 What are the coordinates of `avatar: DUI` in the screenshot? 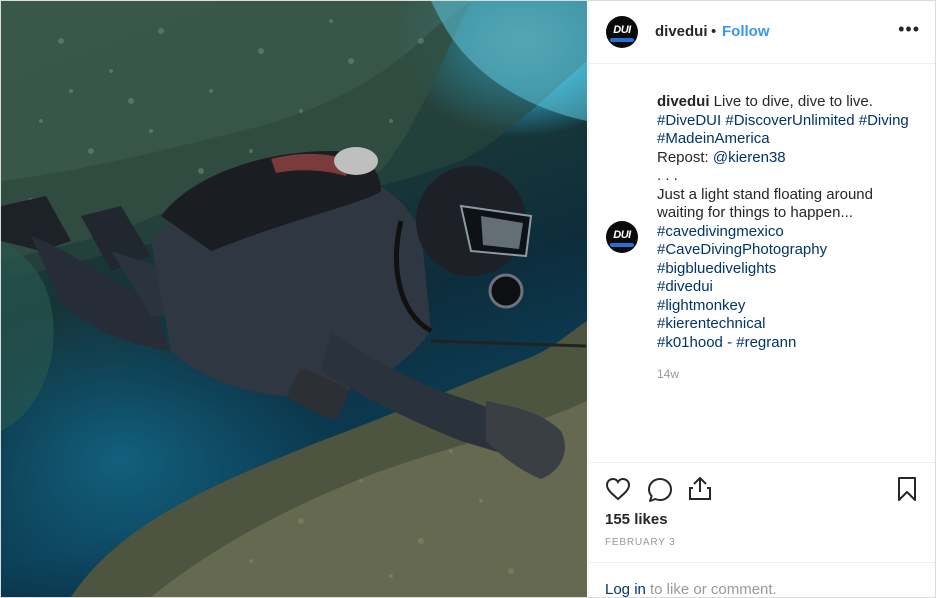 It's located at (622, 32).